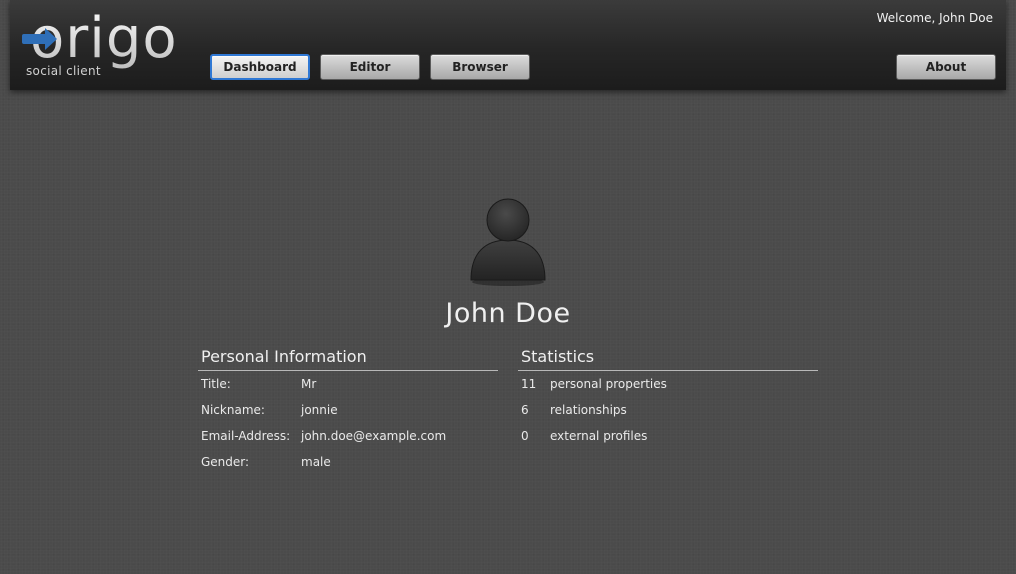 The image size is (1016, 574). I want to click on logo-subtitle: social client, so click(63, 71).